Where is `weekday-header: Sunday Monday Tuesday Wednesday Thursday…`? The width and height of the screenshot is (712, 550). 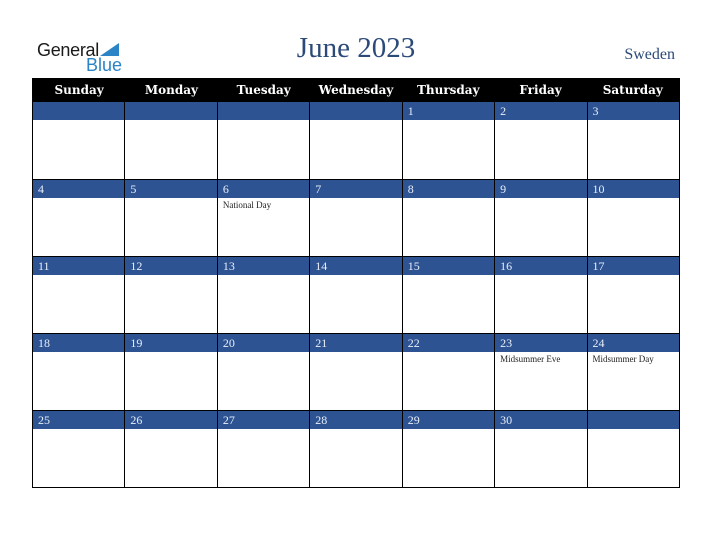
weekday-header: Sunday Monday Tuesday Wednesday Thursday… is located at coordinates (356, 90).